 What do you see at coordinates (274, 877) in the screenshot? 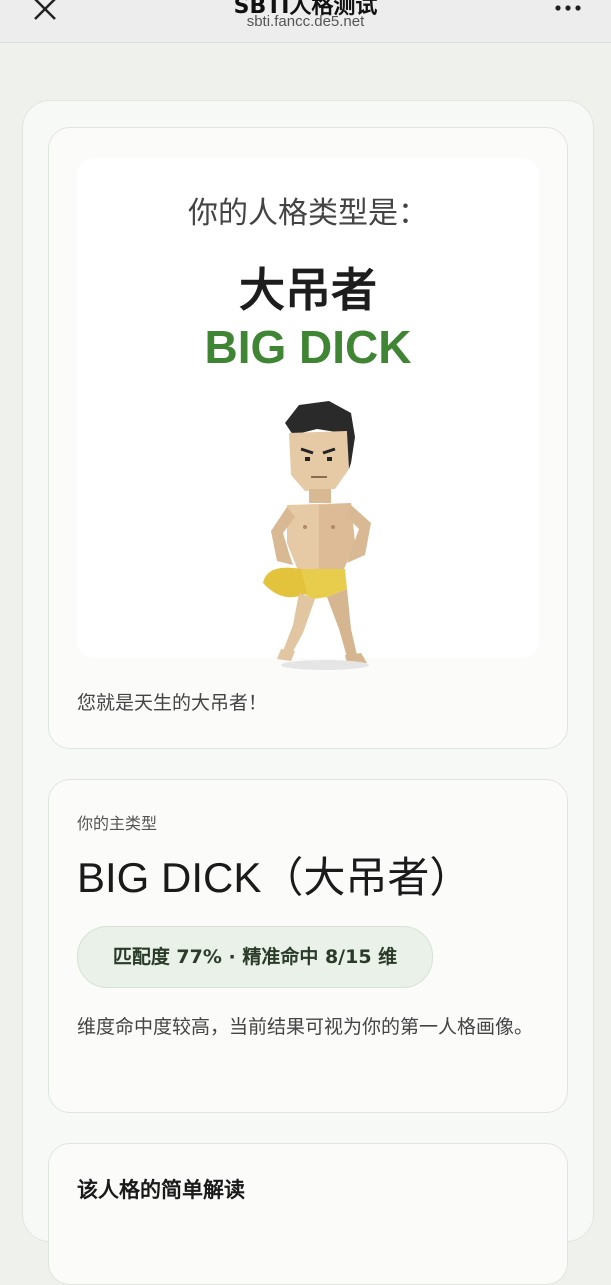
I see `main-type-title: BIG DICK（大吊者）` at bounding box center [274, 877].